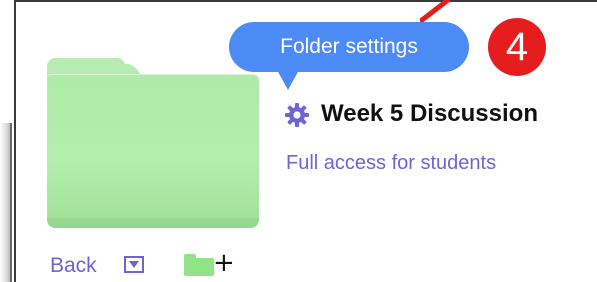  I want to click on folder-settings-tooltip: Folder settings, so click(349, 56).